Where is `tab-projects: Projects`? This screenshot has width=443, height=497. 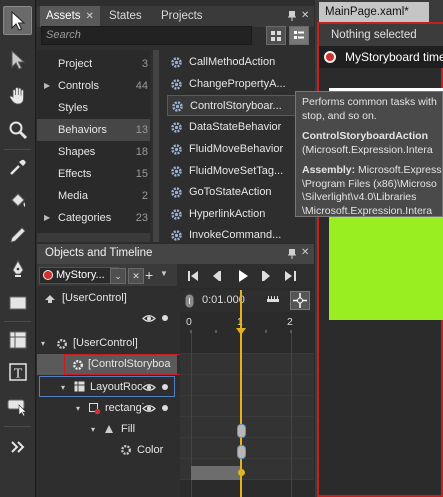 tab-projects: Projects is located at coordinates (182, 16).